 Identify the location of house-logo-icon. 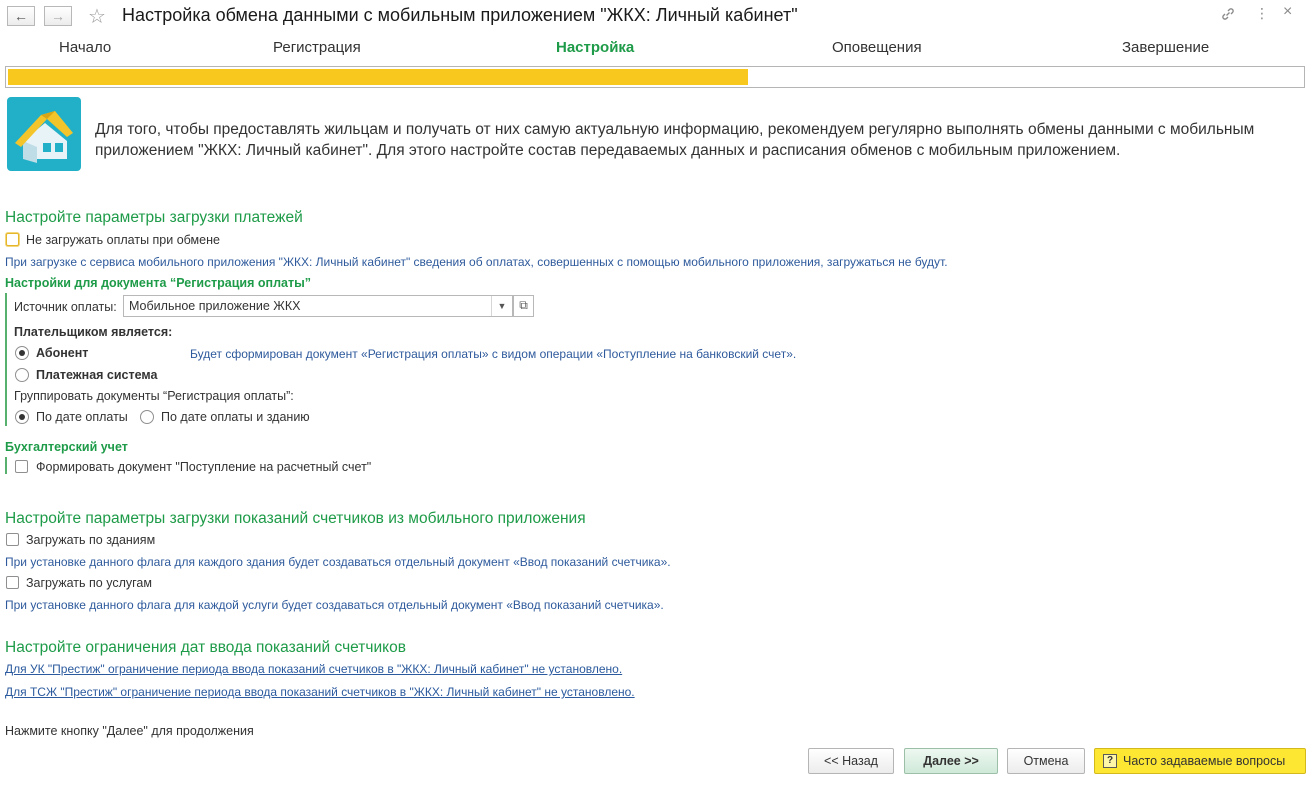
(44, 134).